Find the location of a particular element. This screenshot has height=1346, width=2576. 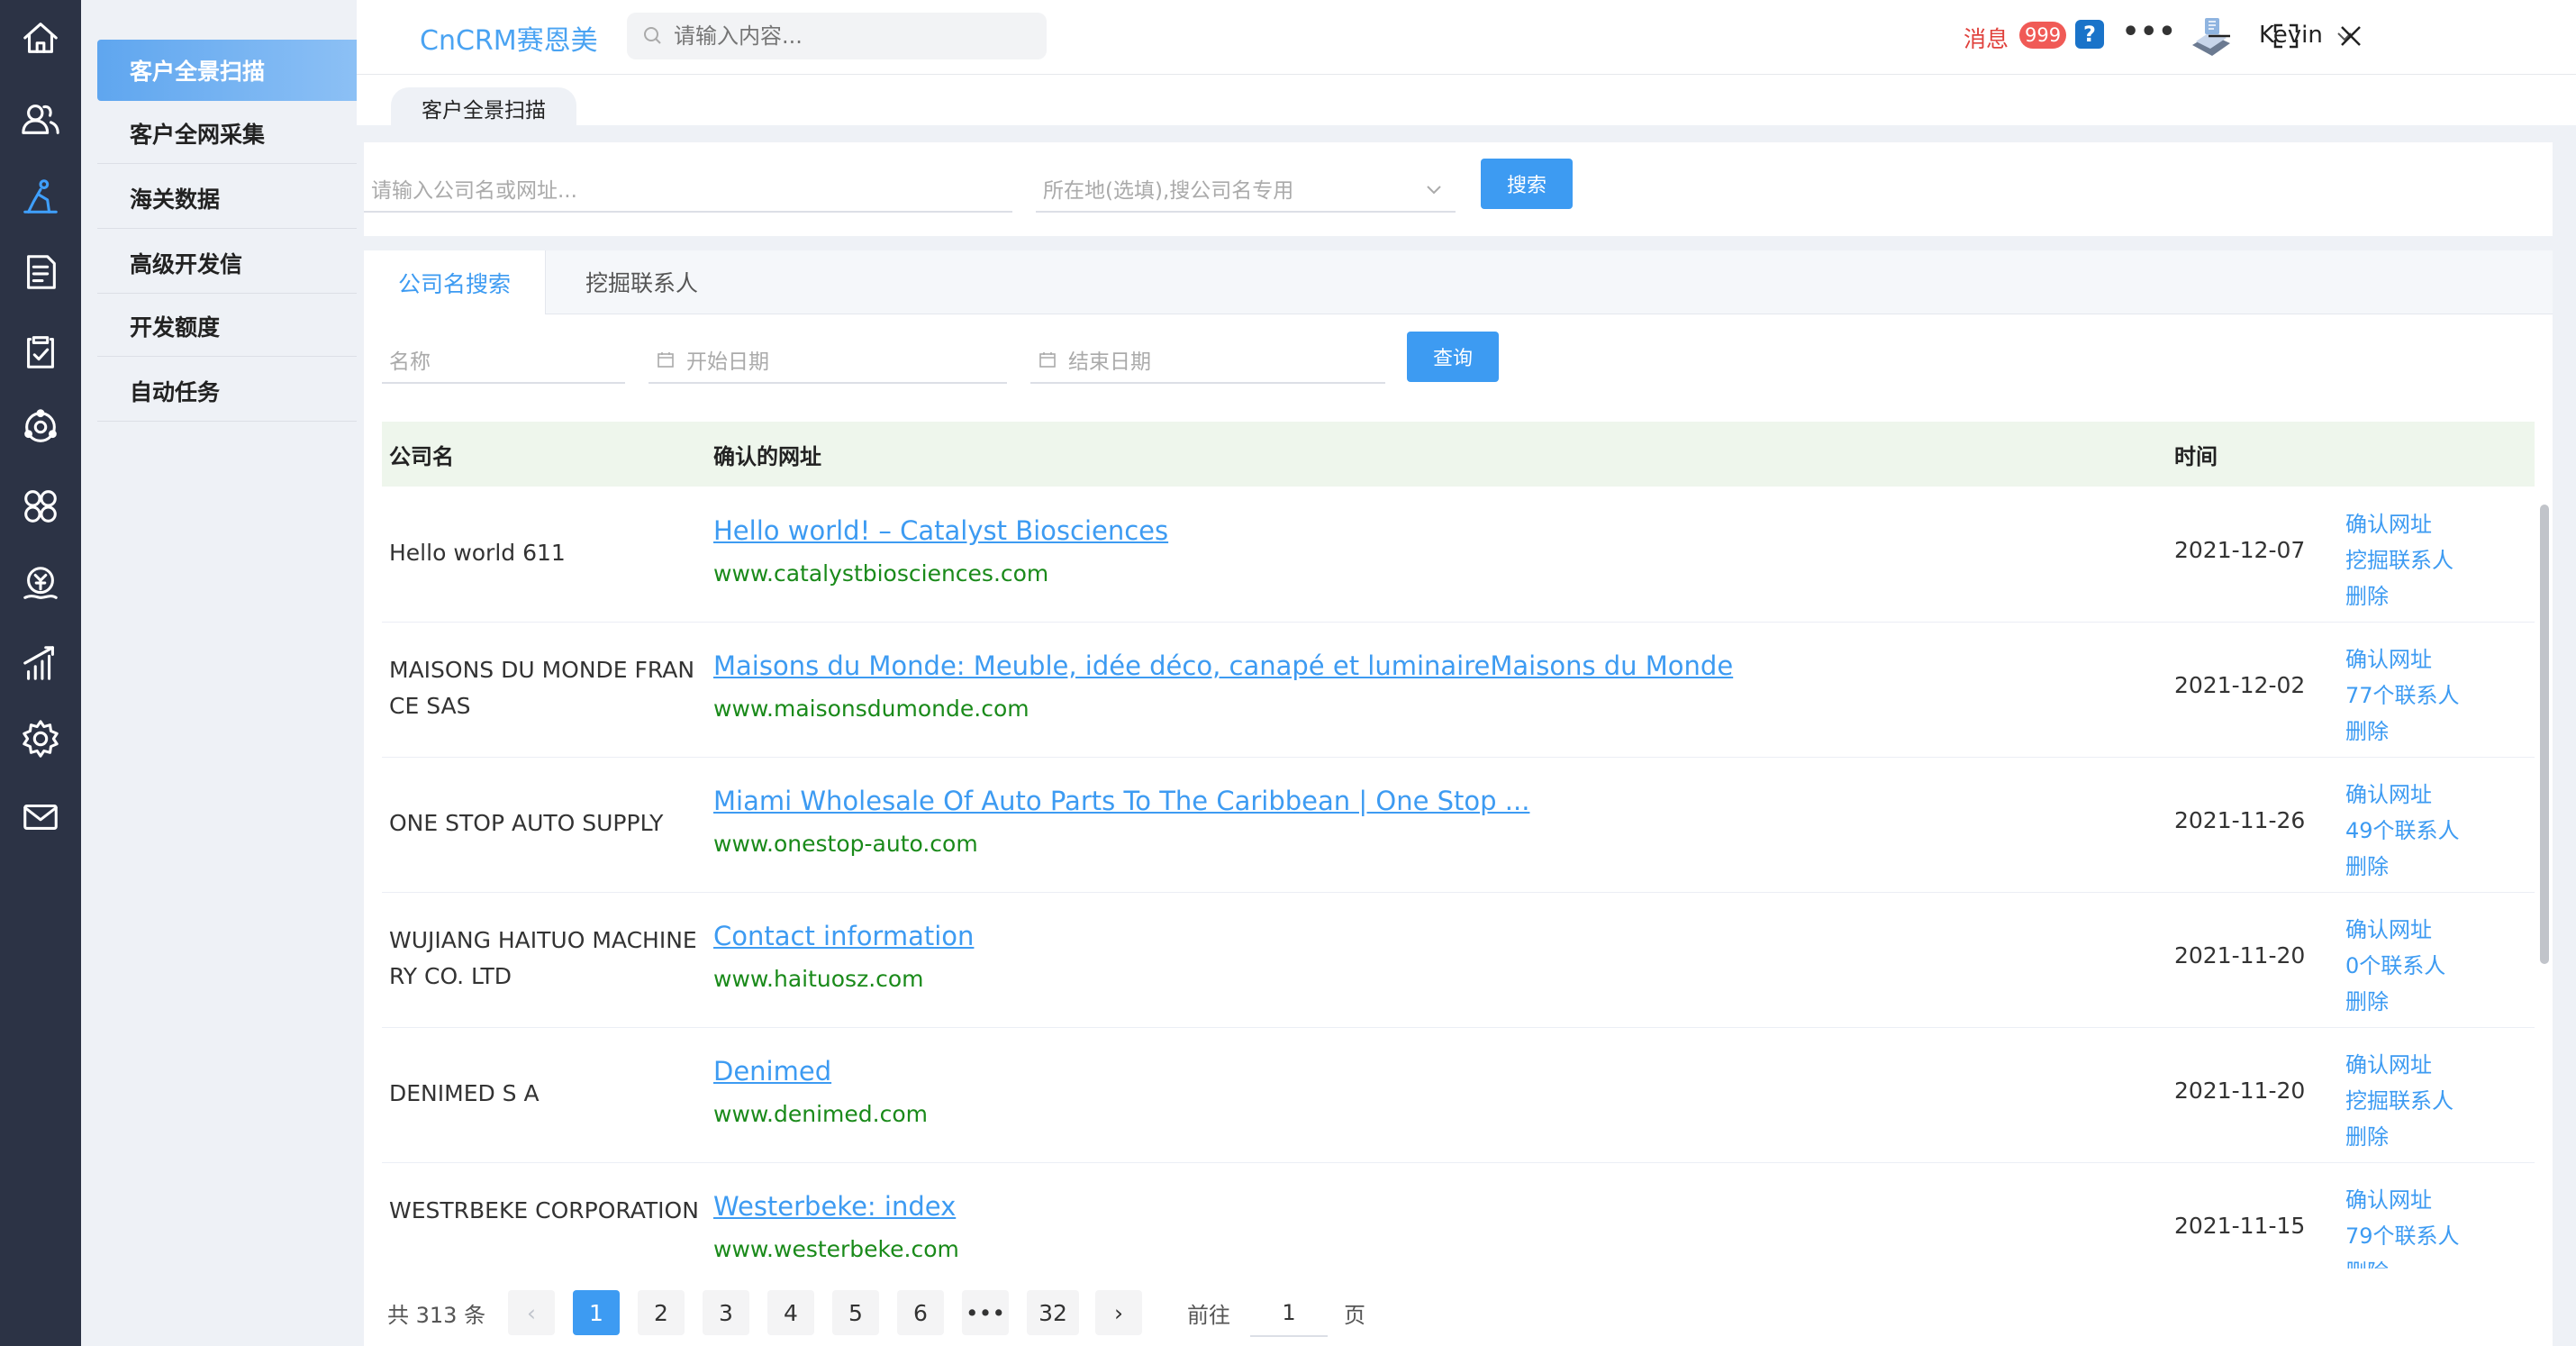

location-placeholder: 所在地(选填),搜公司名专用 is located at coordinates (1168, 191).